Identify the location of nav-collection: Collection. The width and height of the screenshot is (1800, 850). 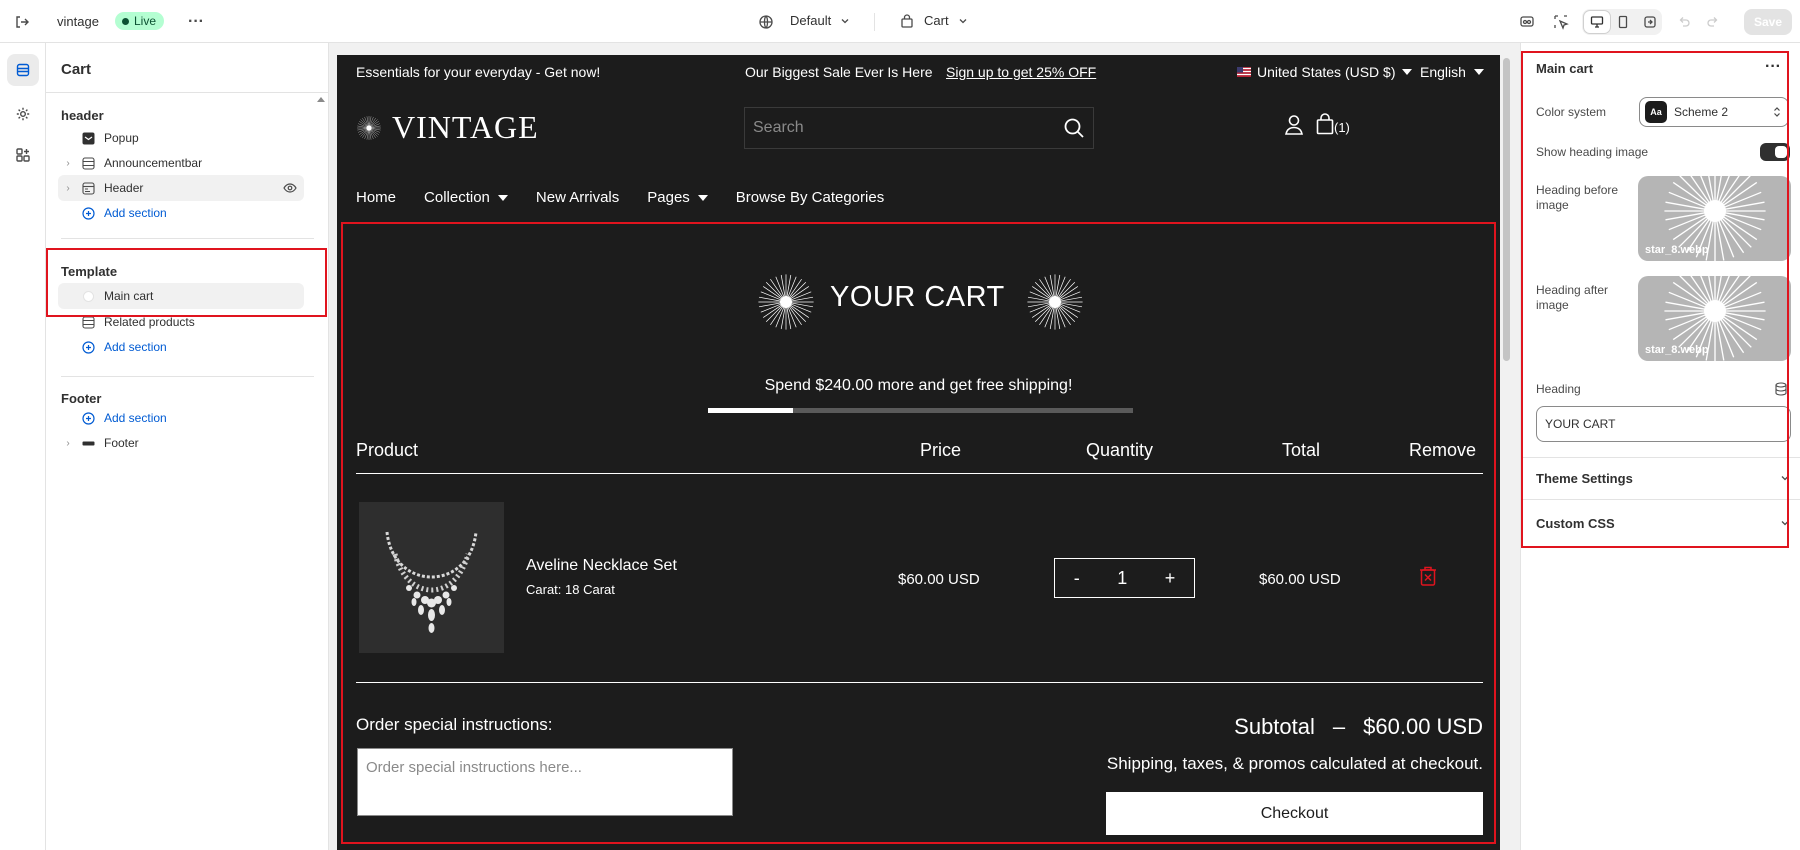
(466, 197).